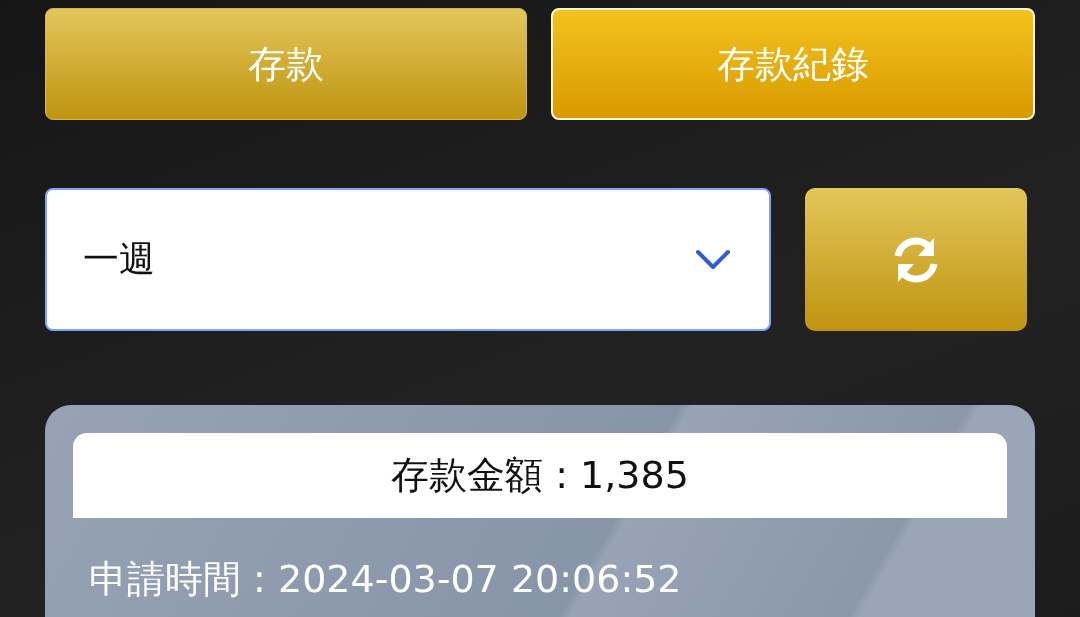 The height and width of the screenshot is (617, 1080). What do you see at coordinates (119, 259) in the screenshot?
I see `select-value: 一週` at bounding box center [119, 259].